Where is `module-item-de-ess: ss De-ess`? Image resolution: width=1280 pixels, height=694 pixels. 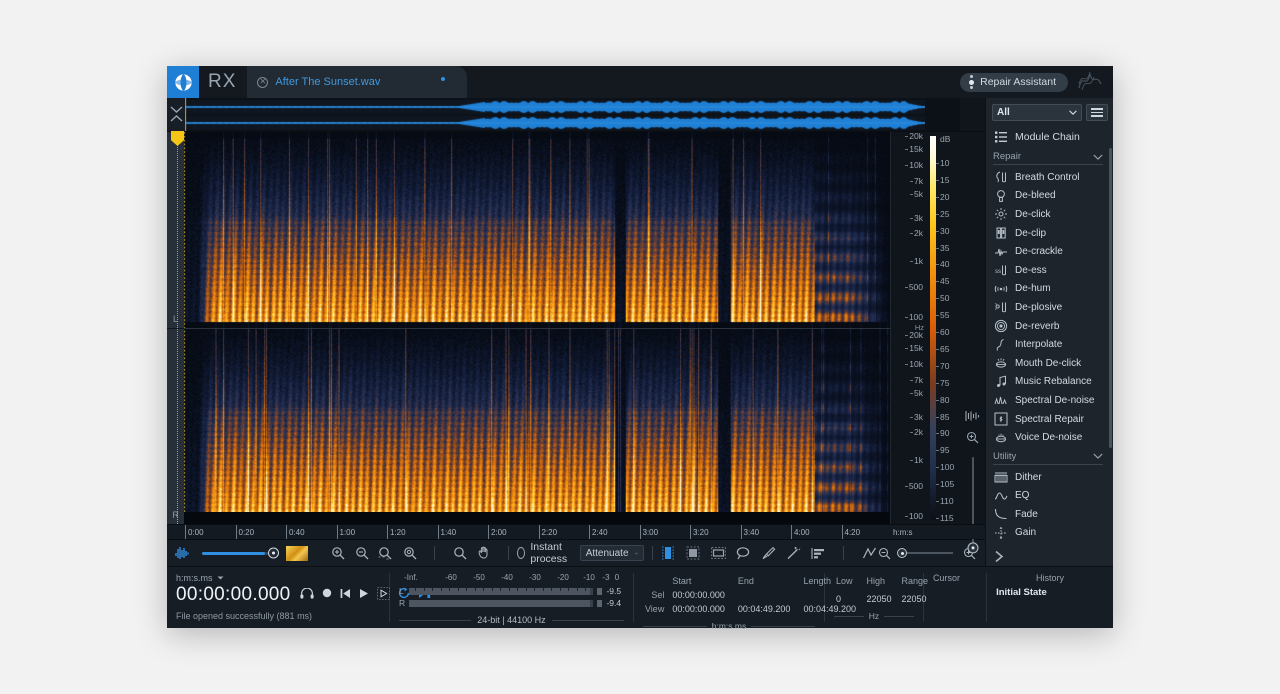
module-item-de-ess: ss De-ess is located at coordinates (1047, 270).